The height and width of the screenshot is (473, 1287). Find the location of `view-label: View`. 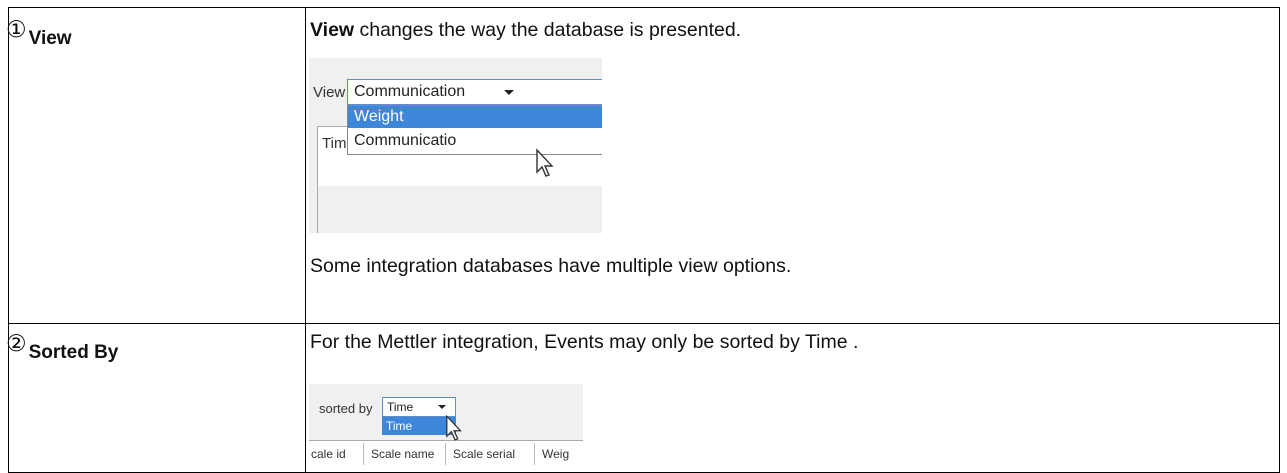

view-label: View is located at coordinates (329, 92).